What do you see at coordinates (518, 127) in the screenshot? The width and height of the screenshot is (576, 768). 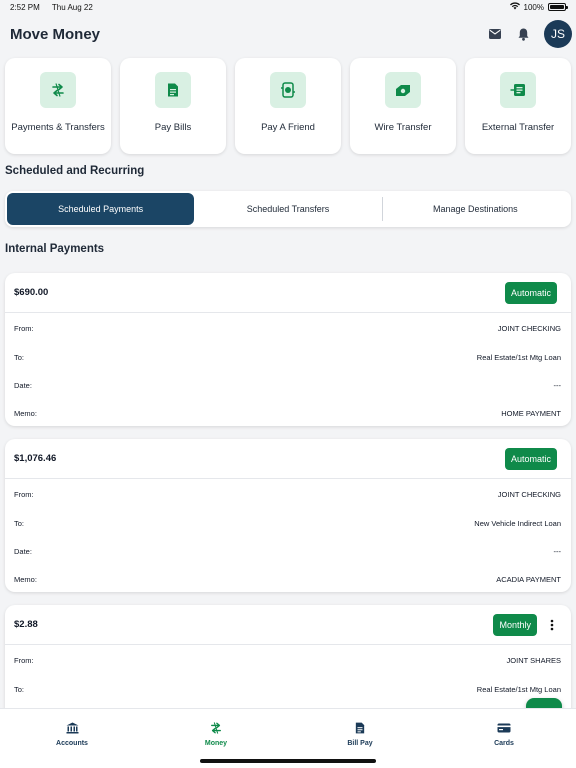 I see `quick-action-label: External Transfer` at bounding box center [518, 127].